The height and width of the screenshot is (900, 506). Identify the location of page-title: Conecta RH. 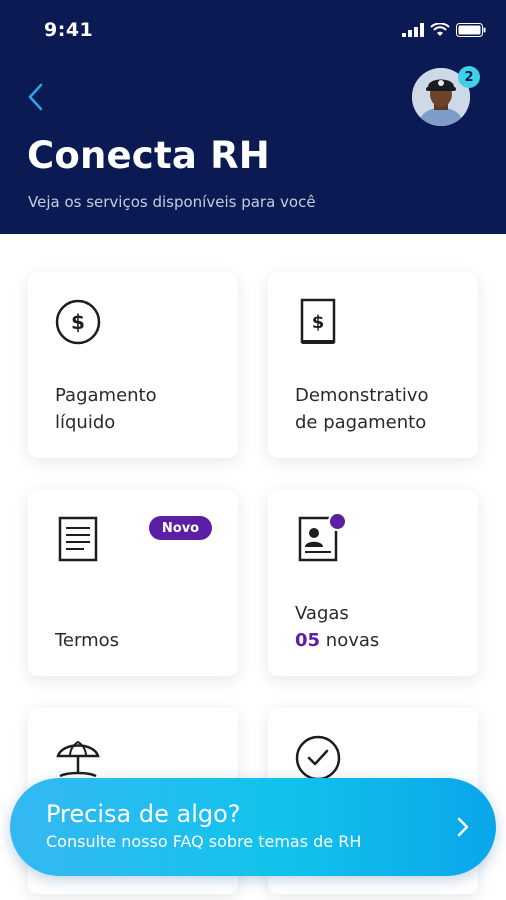
(148, 155).